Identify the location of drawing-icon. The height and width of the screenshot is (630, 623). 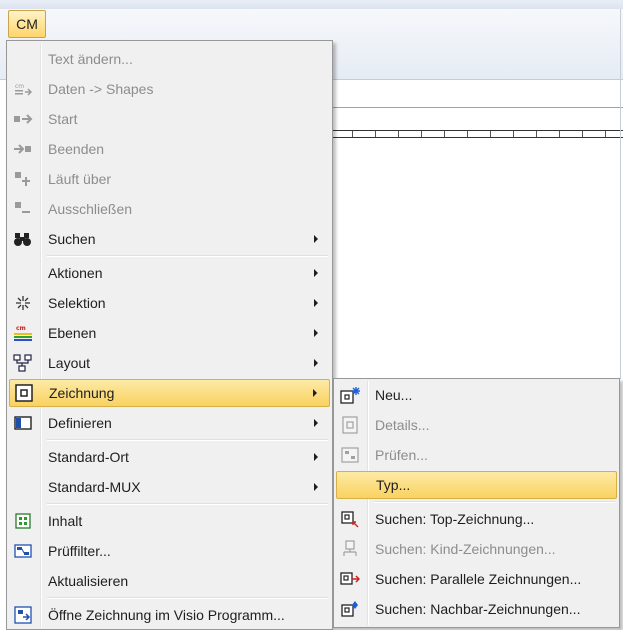
(24, 393).